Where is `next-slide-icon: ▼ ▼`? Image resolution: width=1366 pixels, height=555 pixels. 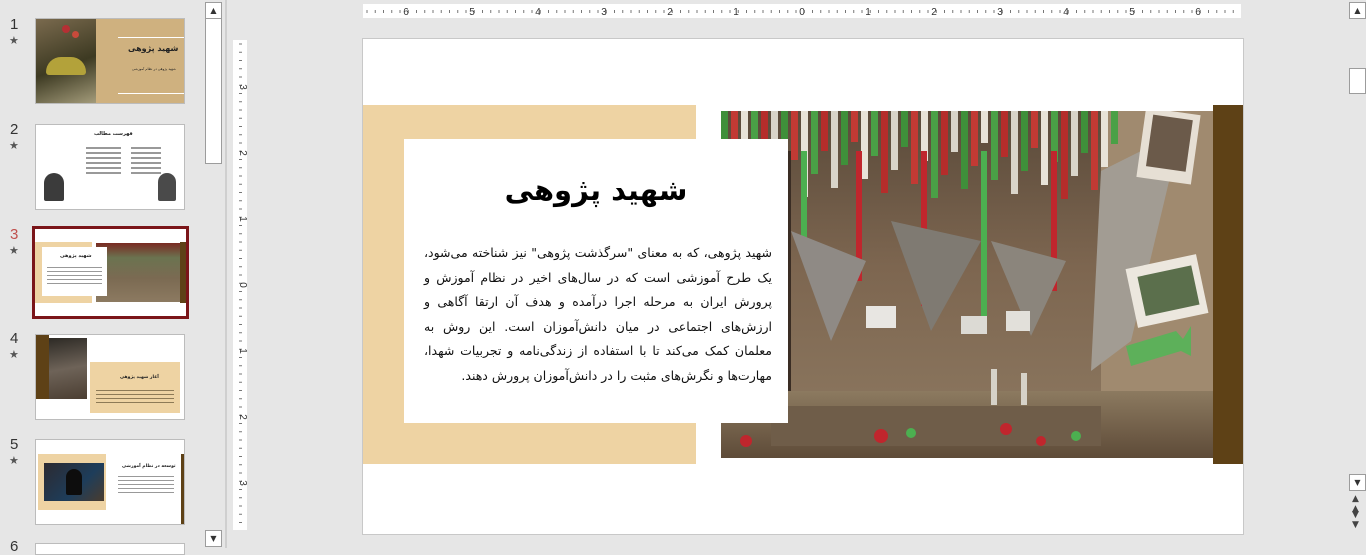
next-slide-icon: ▼ ▼ is located at coordinates (1355, 520).